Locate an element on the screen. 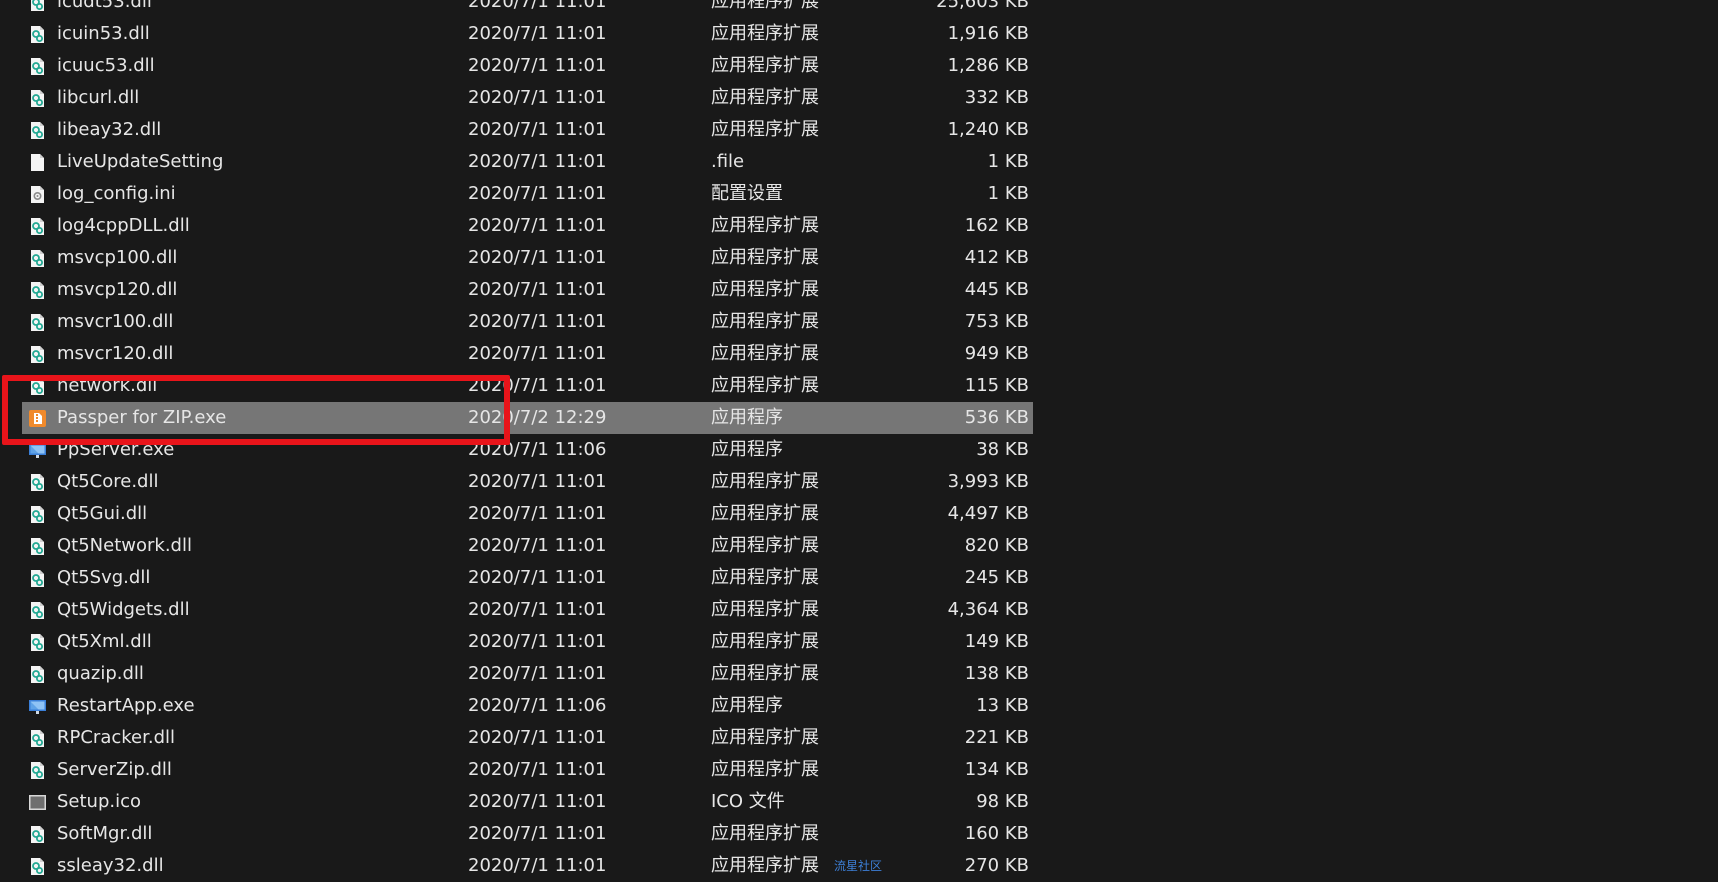 This screenshot has height=882, width=1718. file-name: LiveUpdateSetting is located at coordinates (140, 161).